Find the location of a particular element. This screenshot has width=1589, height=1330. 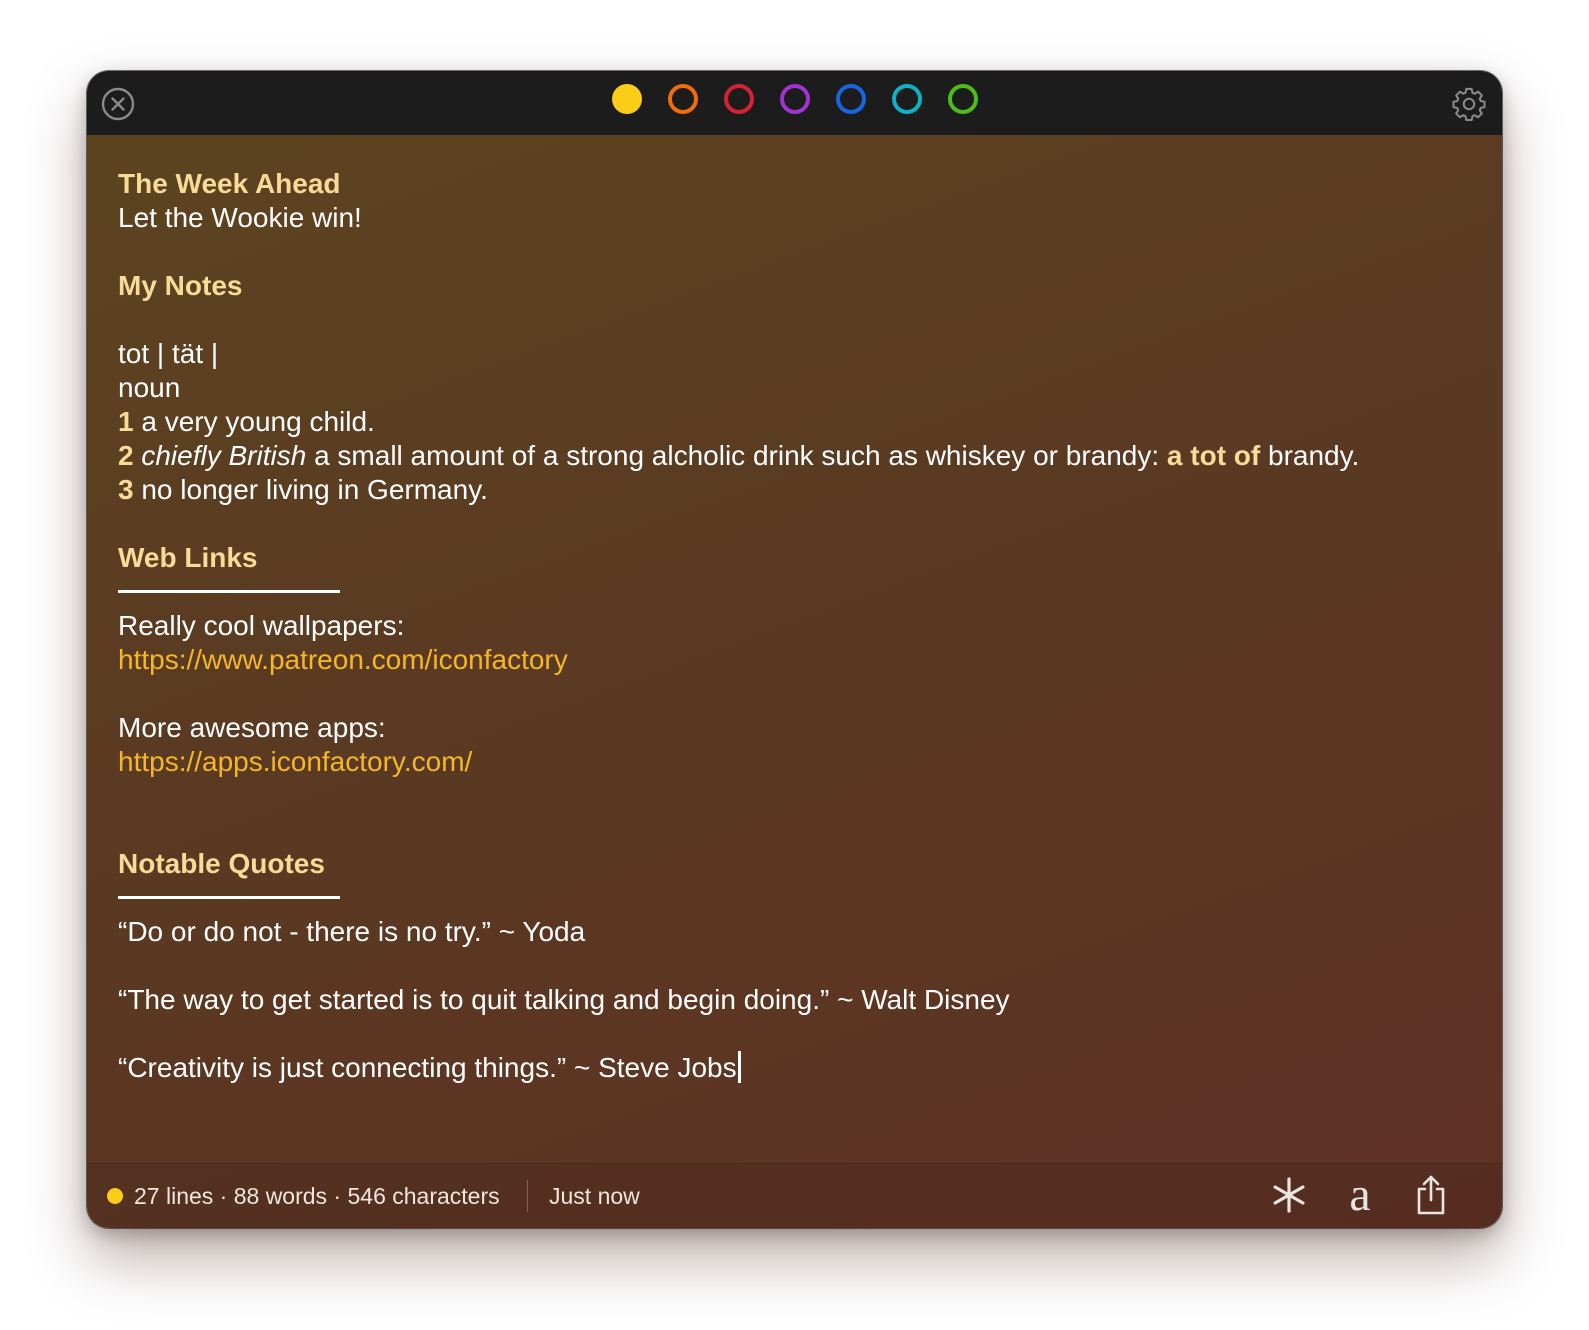

heading-my-notes: My Notes is located at coordinates (180, 285).